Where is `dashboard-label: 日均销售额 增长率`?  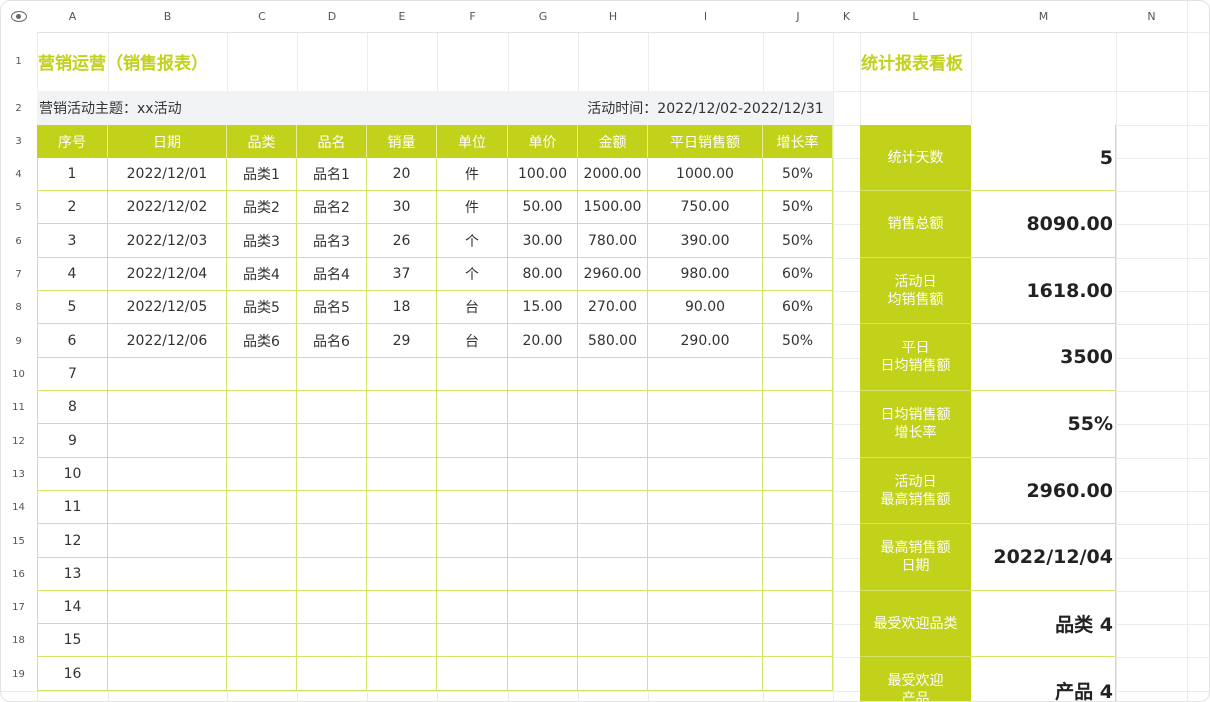 dashboard-label: 日均销售额 增长率 is located at coordinates (915, 424).